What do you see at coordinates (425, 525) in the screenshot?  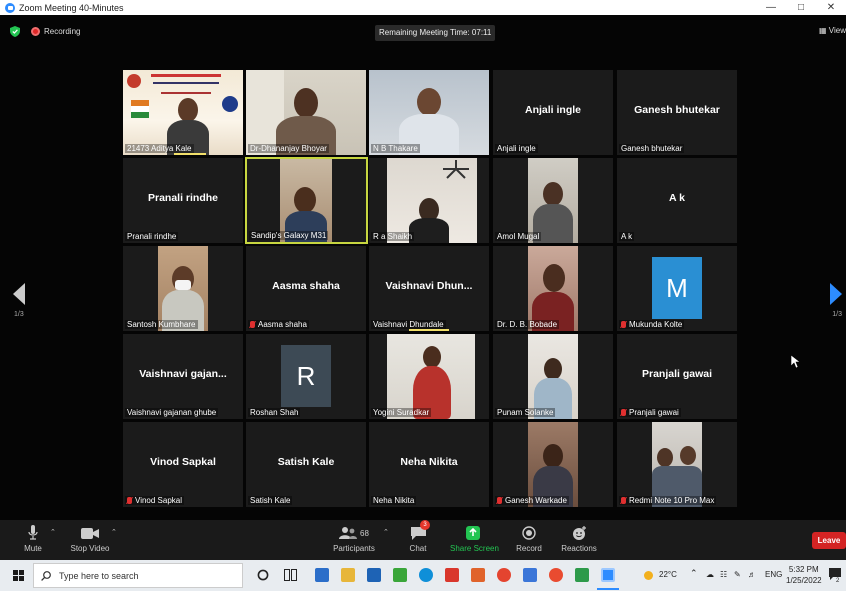 I see `chat-unread-badge: 3` at bounding box center [425, 525].